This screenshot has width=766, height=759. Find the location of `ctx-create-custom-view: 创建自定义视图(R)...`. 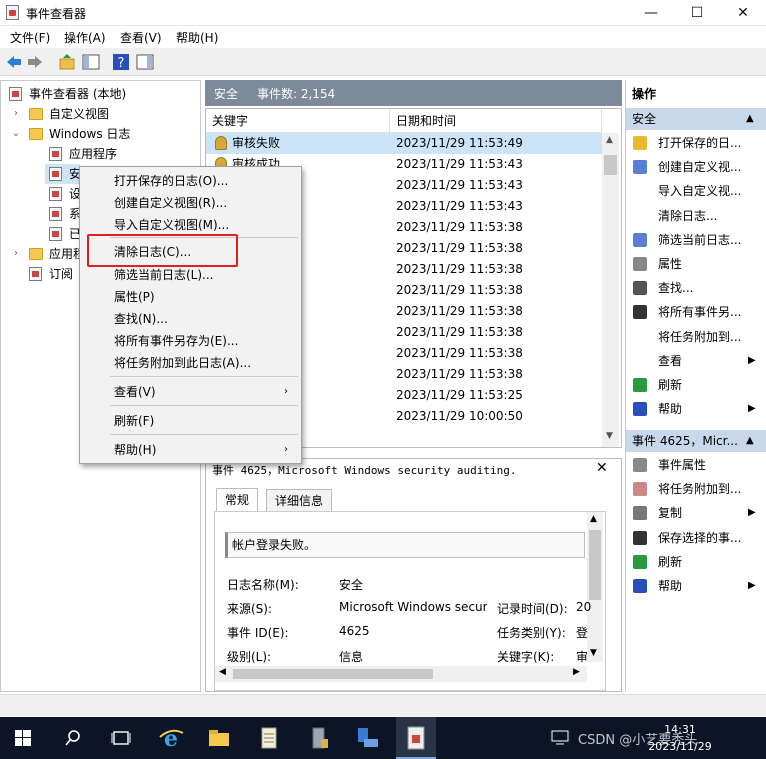

ctx-create-custom-view: 创建自定义视图(R)... is located at coordinates (190, 203).